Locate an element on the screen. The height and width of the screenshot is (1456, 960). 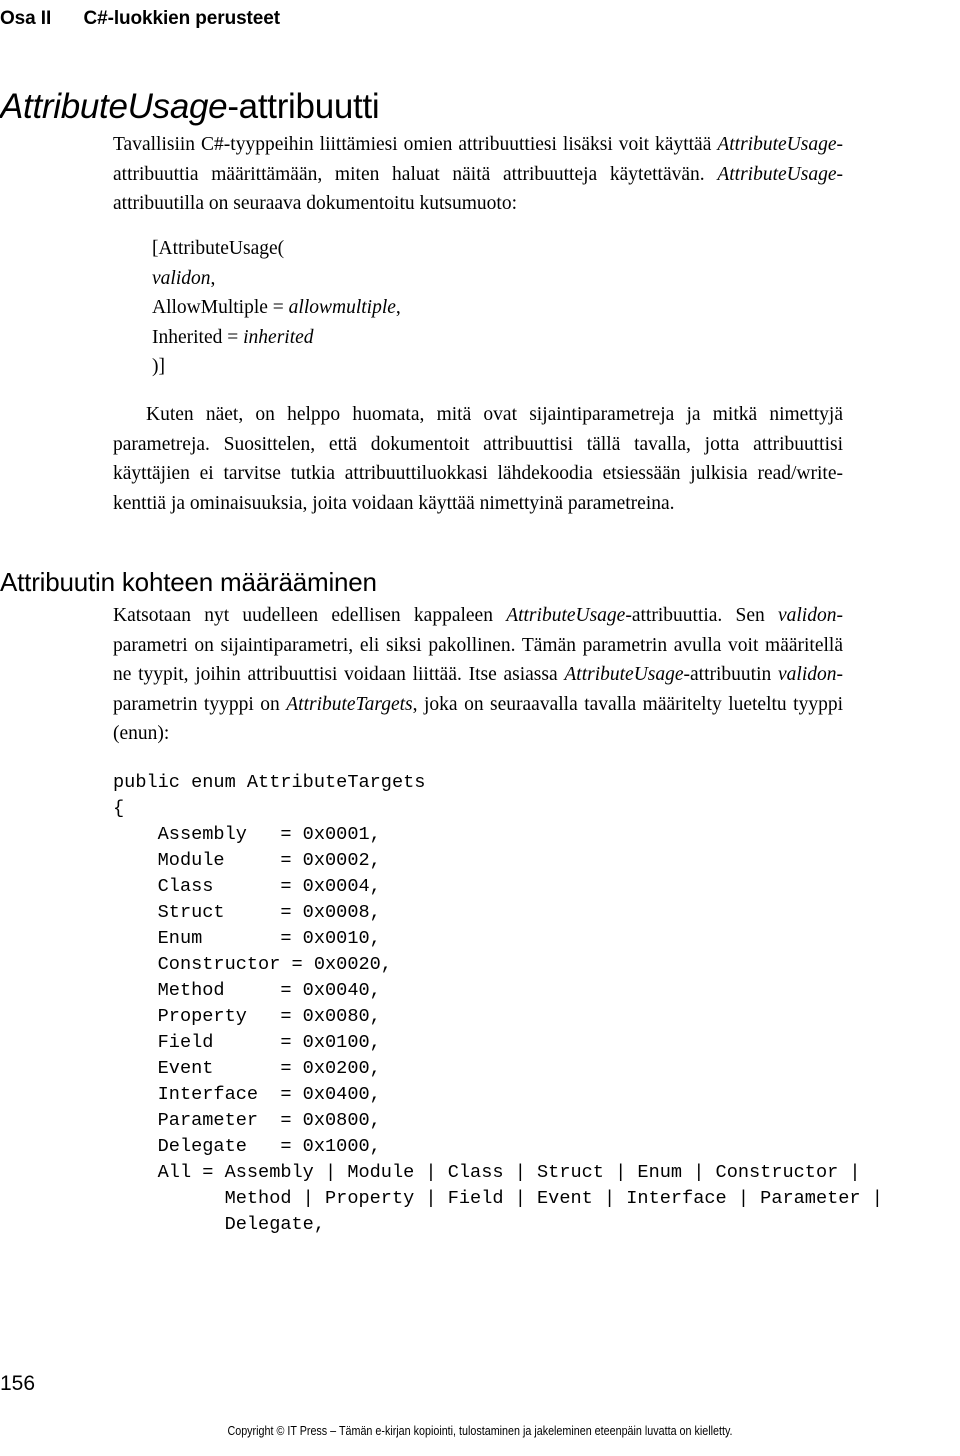
section-italic-1: AttributeUsage is located at coordinates (566, 615).